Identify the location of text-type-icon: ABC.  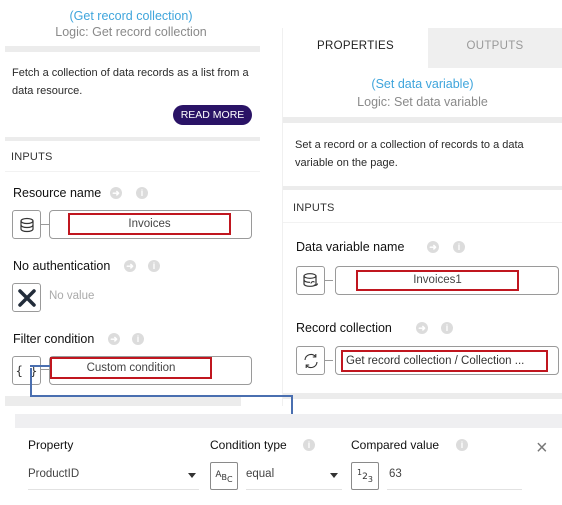
(224, 476).